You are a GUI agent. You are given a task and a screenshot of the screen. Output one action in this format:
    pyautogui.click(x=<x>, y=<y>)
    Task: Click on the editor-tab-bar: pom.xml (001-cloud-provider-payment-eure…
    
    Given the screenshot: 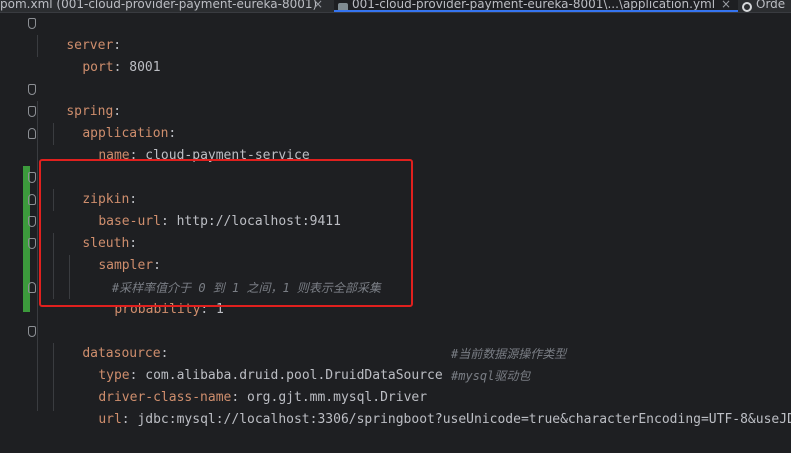 What is the action you would take?
    pyautogui.click(x=395, y=6)
    